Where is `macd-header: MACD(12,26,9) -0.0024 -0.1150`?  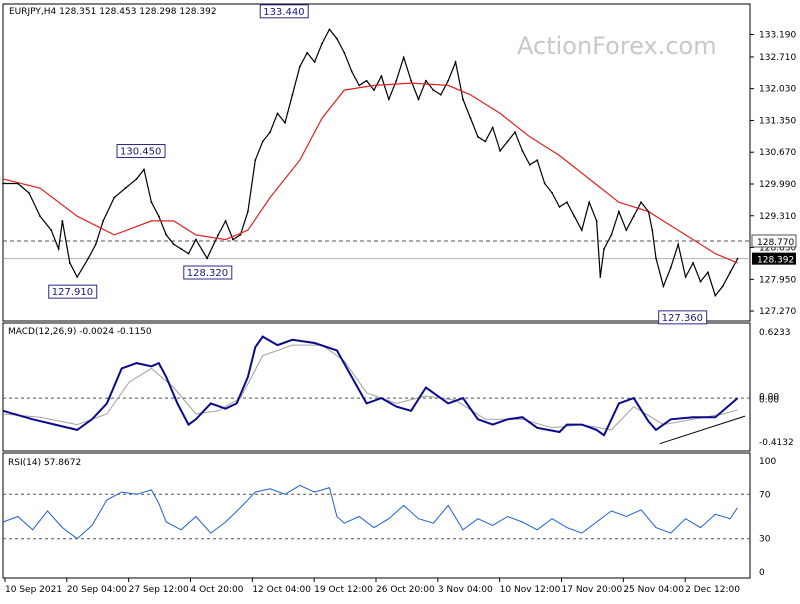
macd-header: MACD(12,26,9) -0.0024 -0.1150 is located at coordinates (80, 332).